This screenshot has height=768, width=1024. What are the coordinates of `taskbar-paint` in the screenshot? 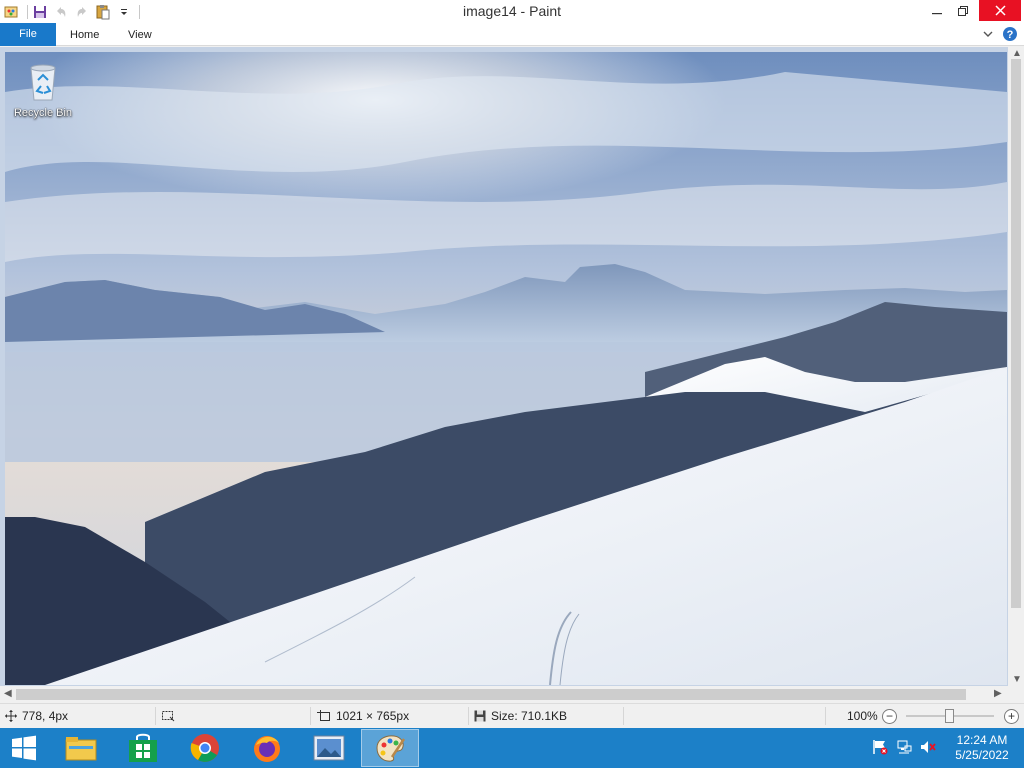 It's located at (390, 748).